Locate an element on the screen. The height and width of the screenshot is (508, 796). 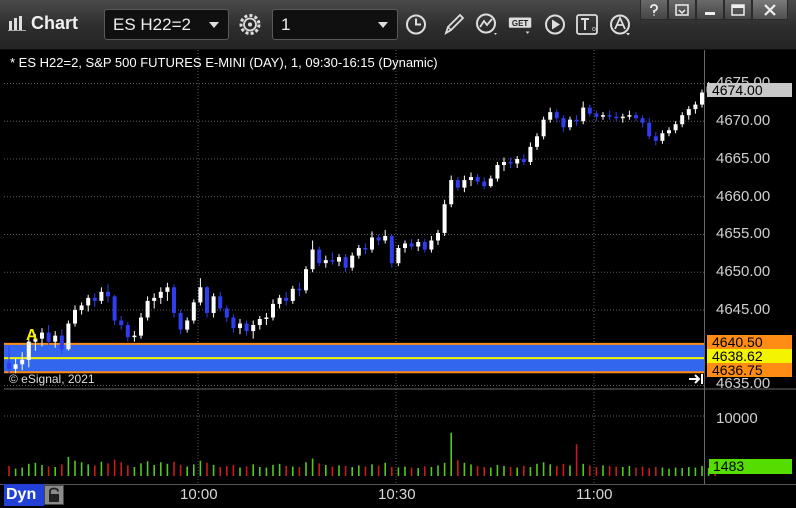
scroll-to-end-icon is located at coordinates (696, 379).